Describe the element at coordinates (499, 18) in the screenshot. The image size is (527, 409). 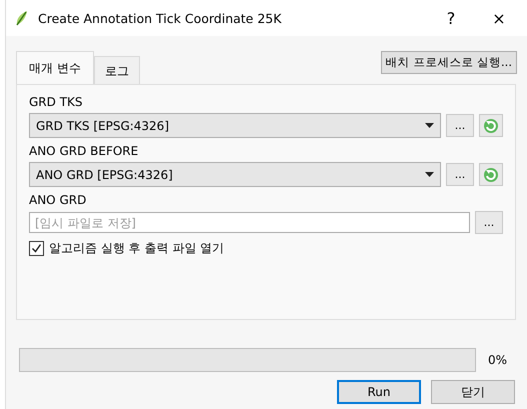
I see `close-button: ×` at that location.